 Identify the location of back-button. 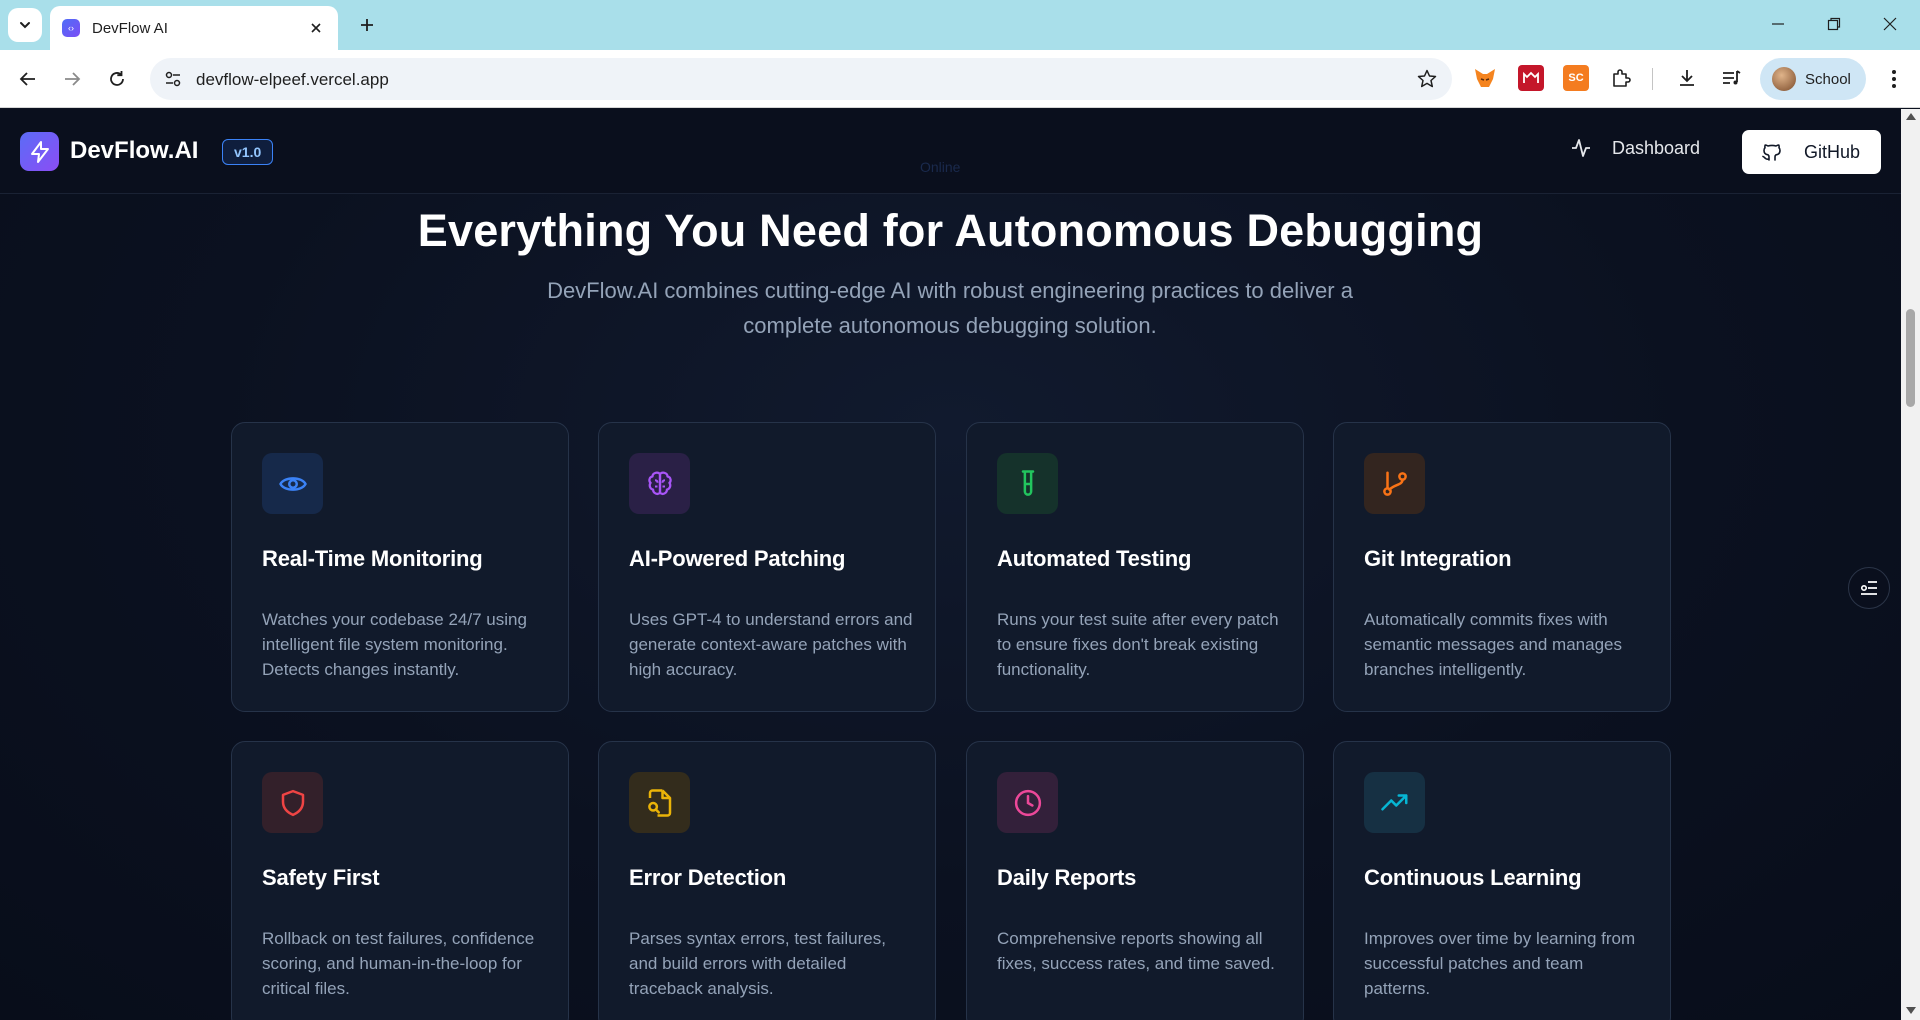
(28, 79).